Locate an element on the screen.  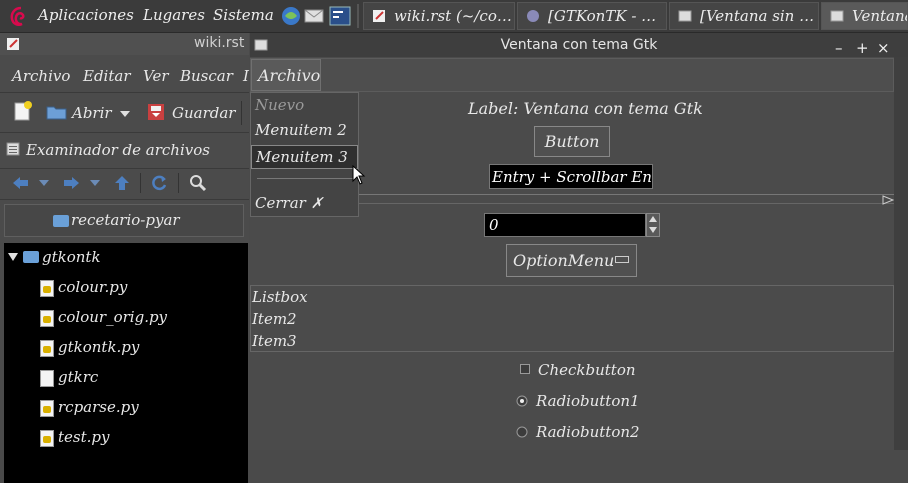
close-button: × is located at coordinates (883, 48).